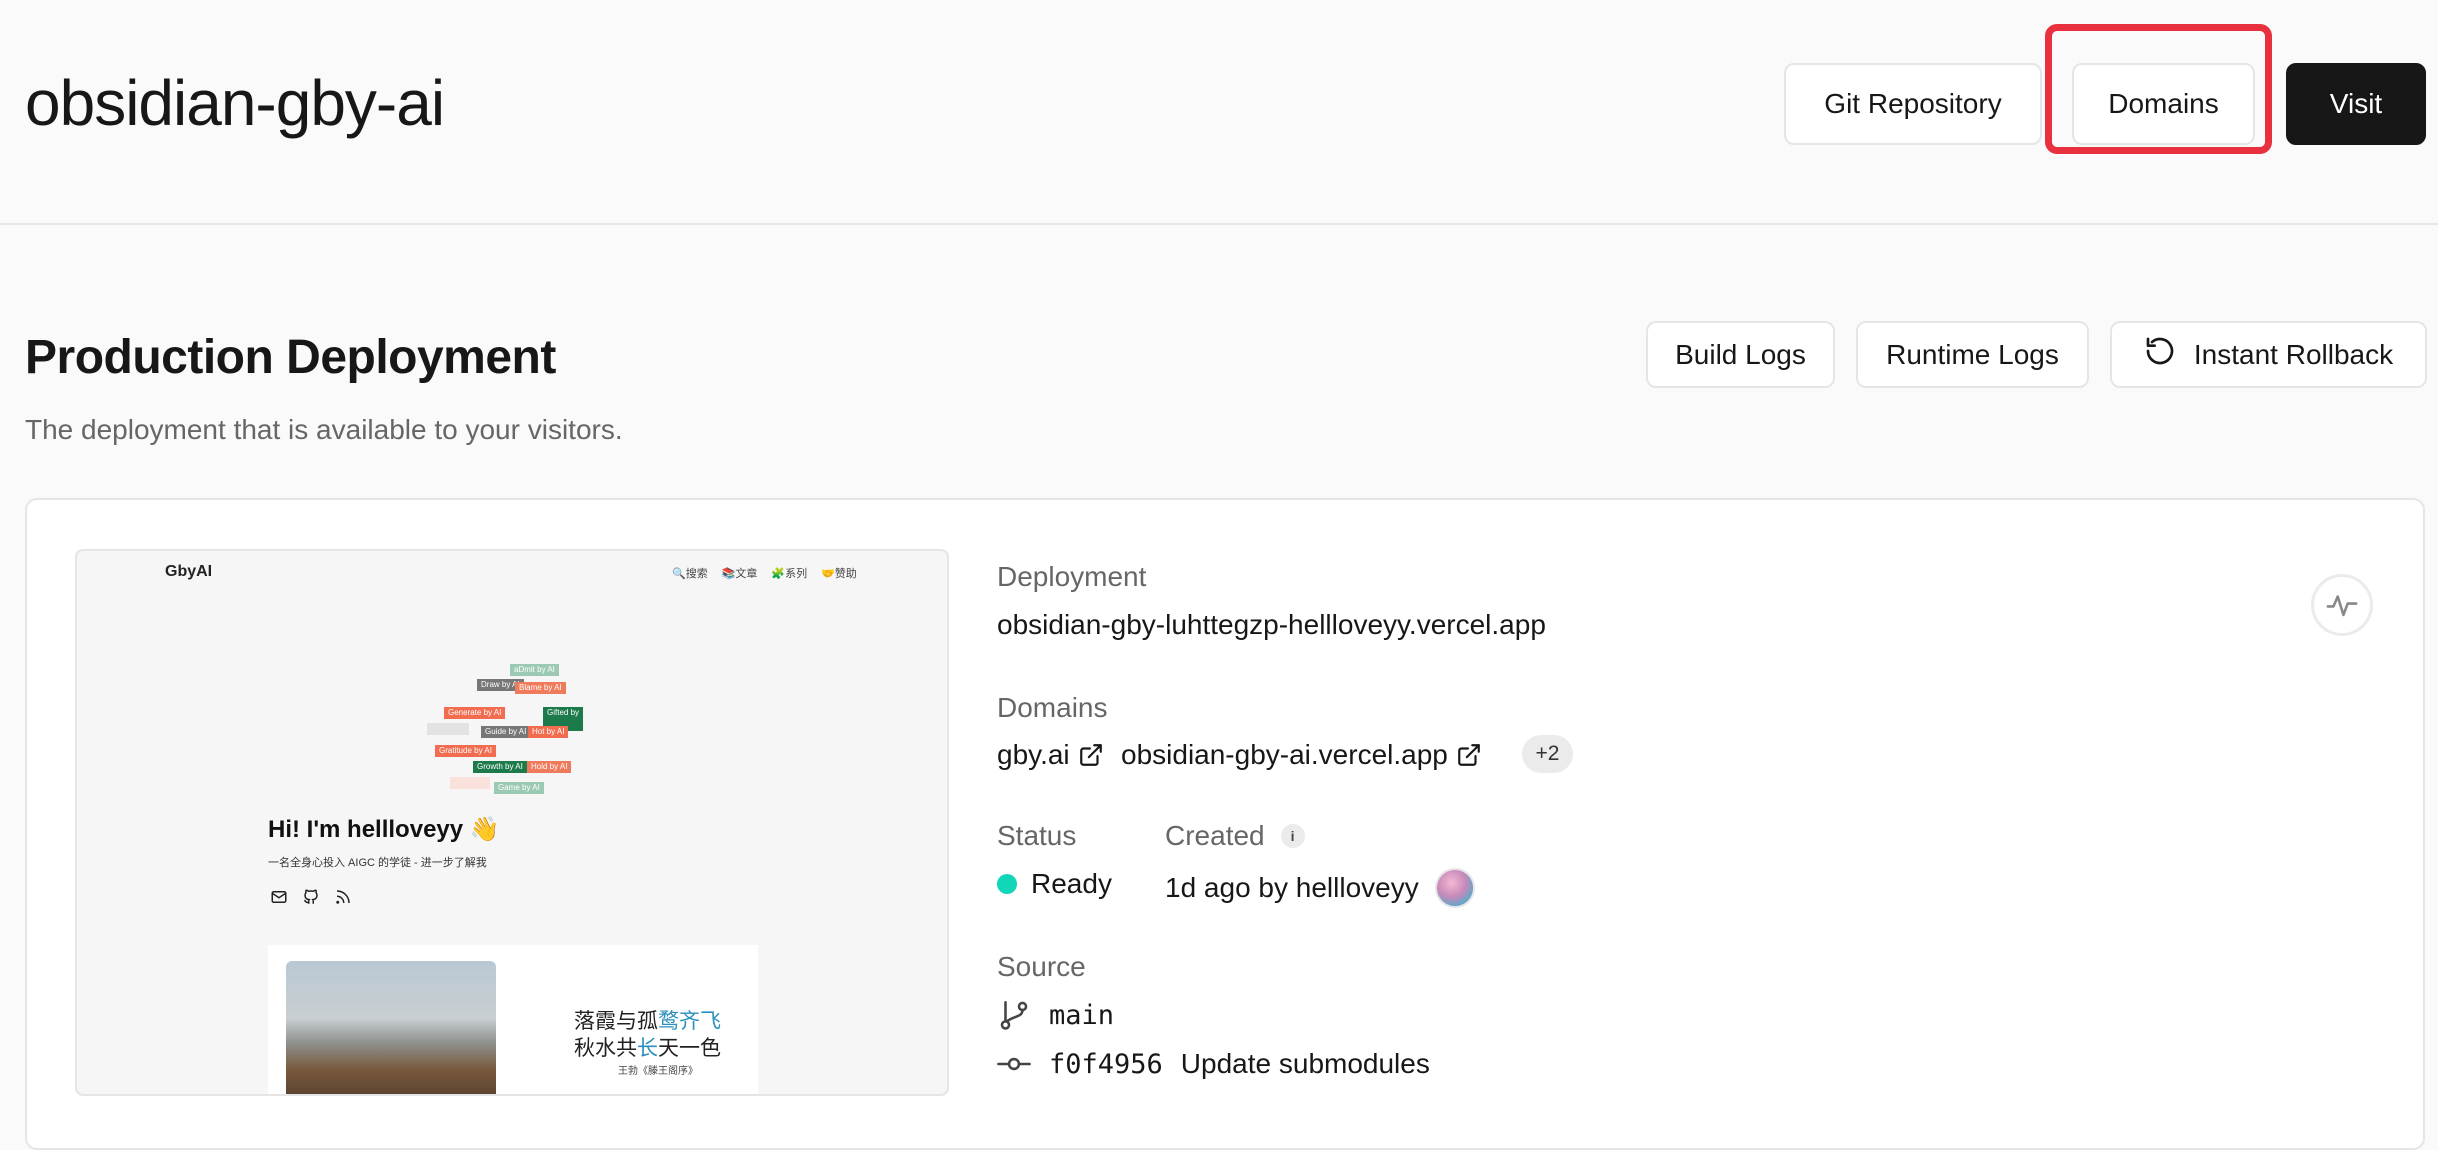 Image resolution: width=2438 pixels, height=1150 pixels. I want to click on commit-message: Update submodules, so click(1305, 1063).